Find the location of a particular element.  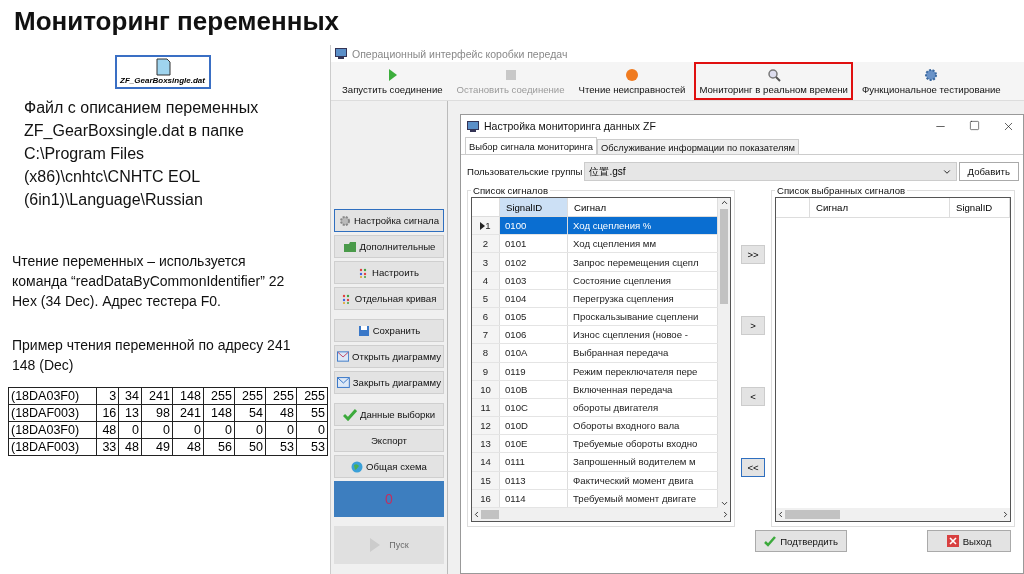

toolbar-button: Чтение неисправностей is located at coordinates (632, 81).